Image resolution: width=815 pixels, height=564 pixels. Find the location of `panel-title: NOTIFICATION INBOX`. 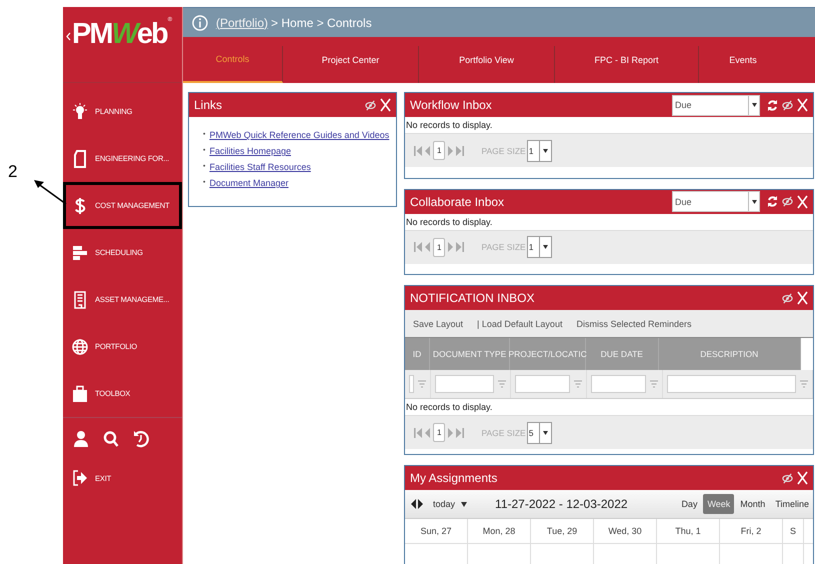

panel-title: NOTIFICATION INBOX is located at coordinates (472, 298).